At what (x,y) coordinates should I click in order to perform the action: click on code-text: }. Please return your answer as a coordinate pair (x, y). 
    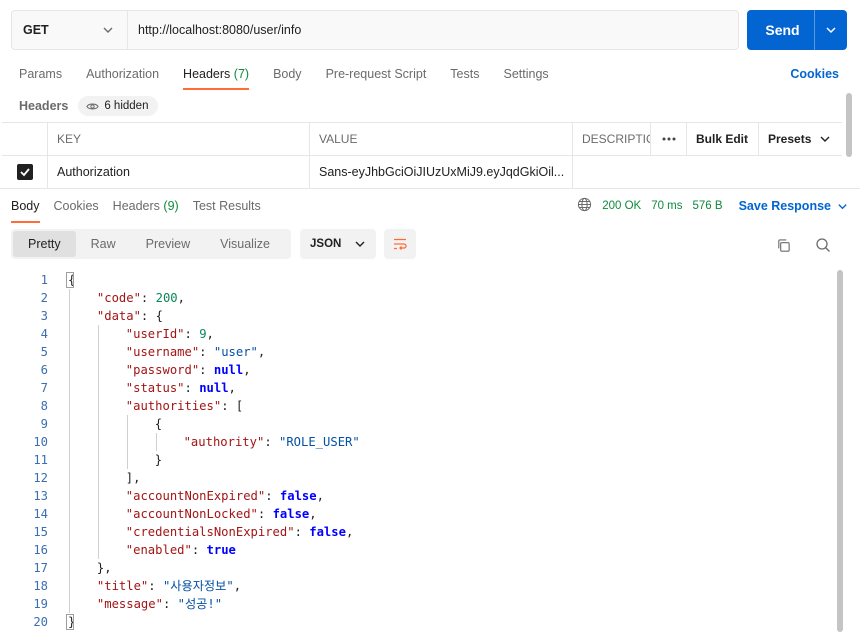
    Looking at the image, I should click on (158, 460).